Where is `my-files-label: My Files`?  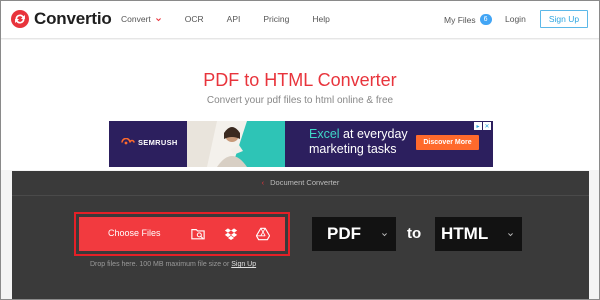
my-files-label: My Files is located at coordinates (460, 19).